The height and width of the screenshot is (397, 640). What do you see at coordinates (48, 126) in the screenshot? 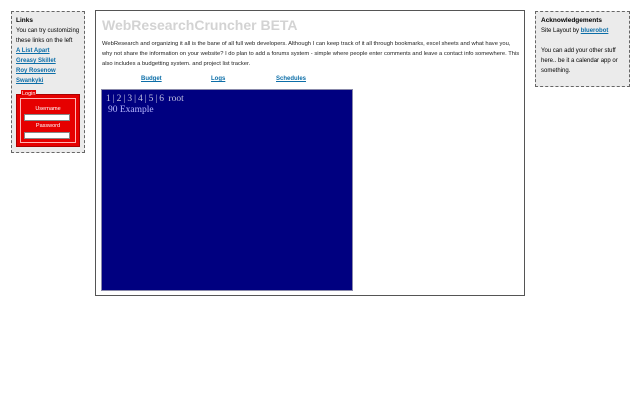
I see `password-label: Password` at bounding box center [48, 126].